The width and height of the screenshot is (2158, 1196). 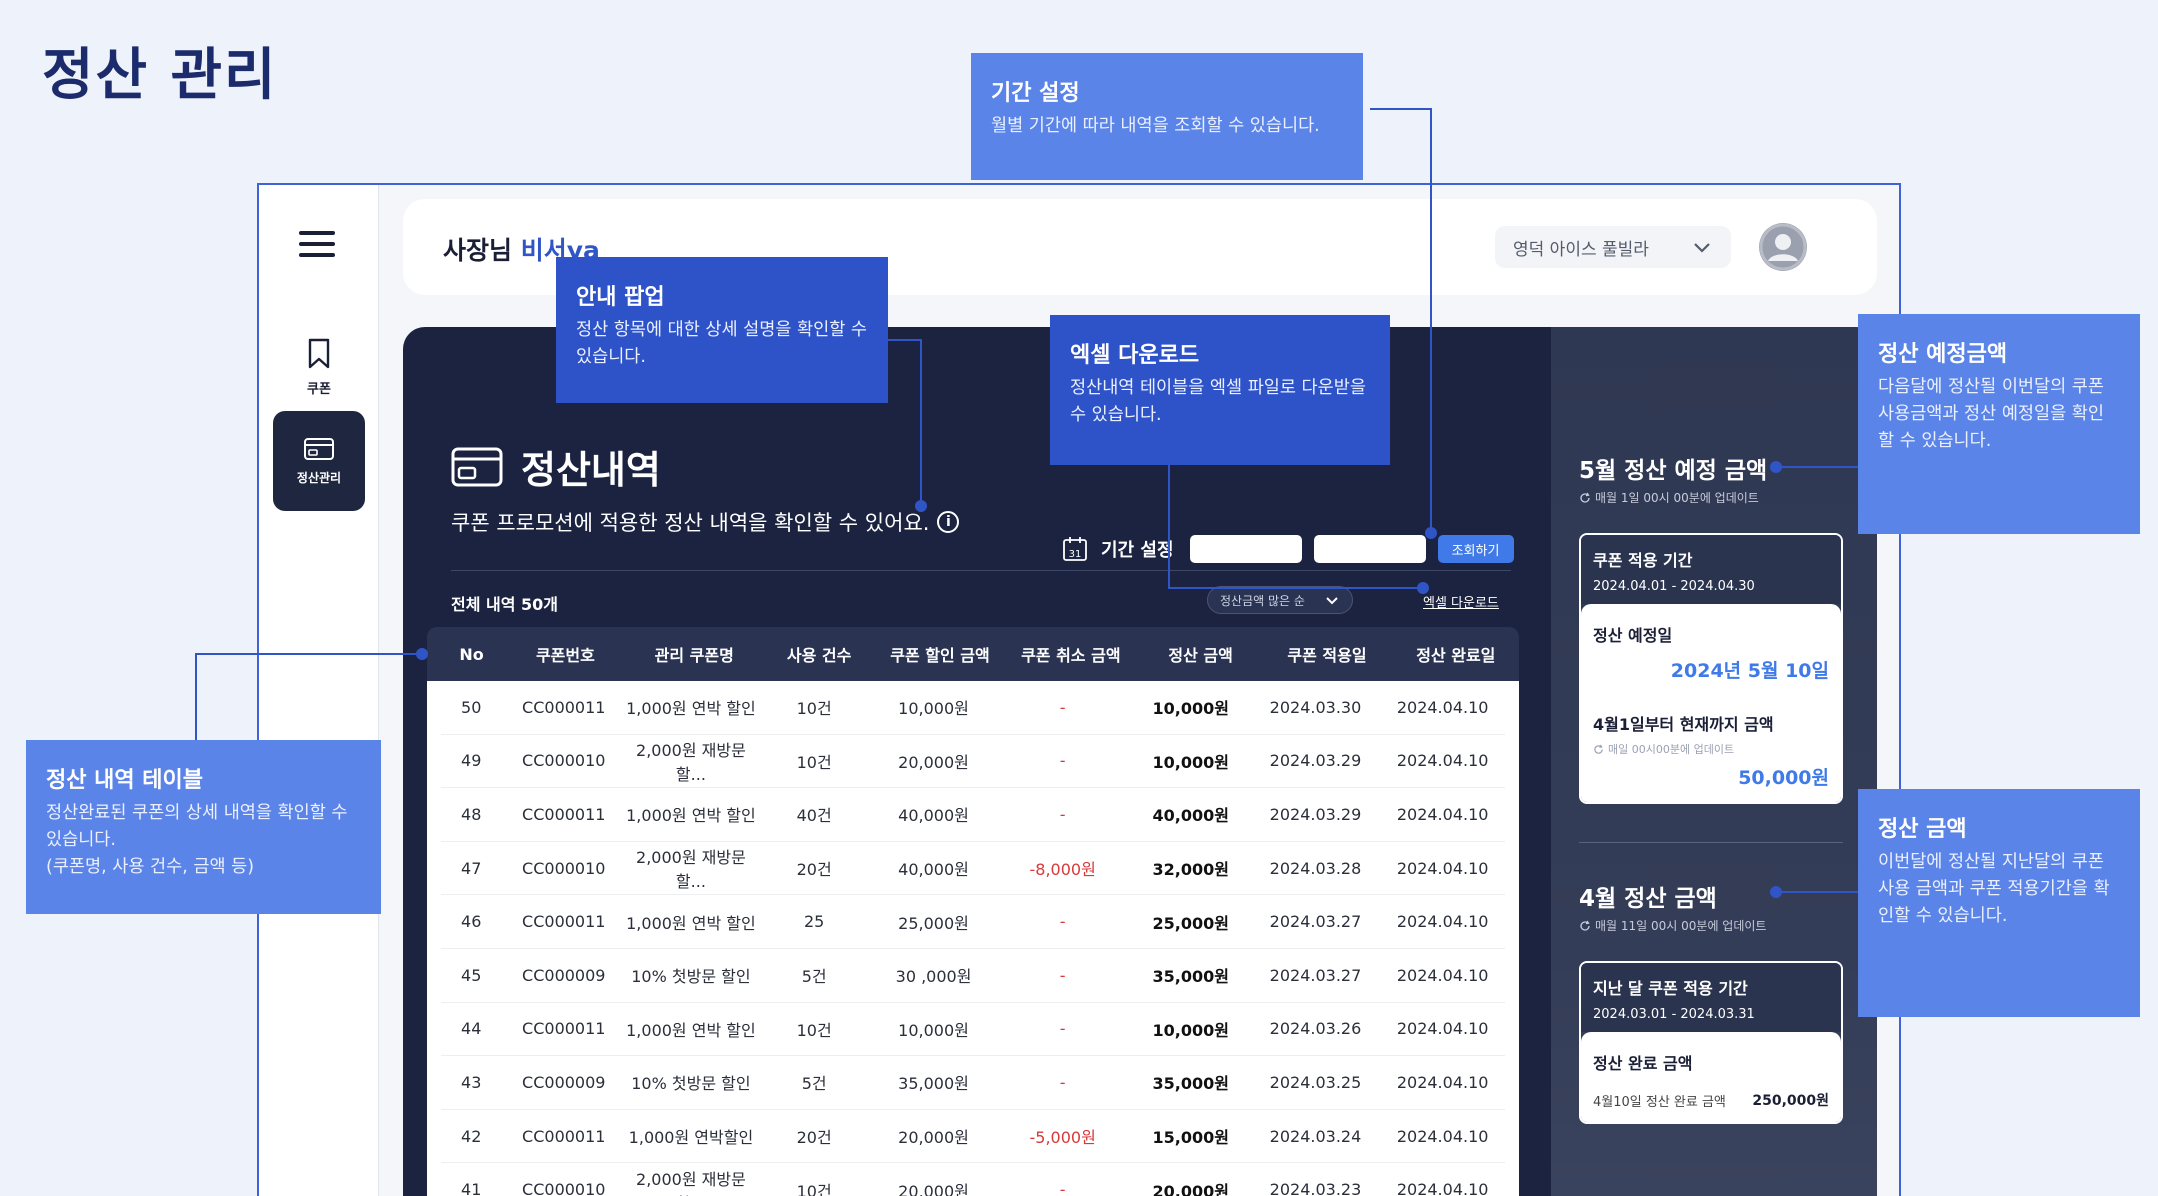 I want to click on sidebar-item-coupon: 쿠폰, so click(x=319, y=367).